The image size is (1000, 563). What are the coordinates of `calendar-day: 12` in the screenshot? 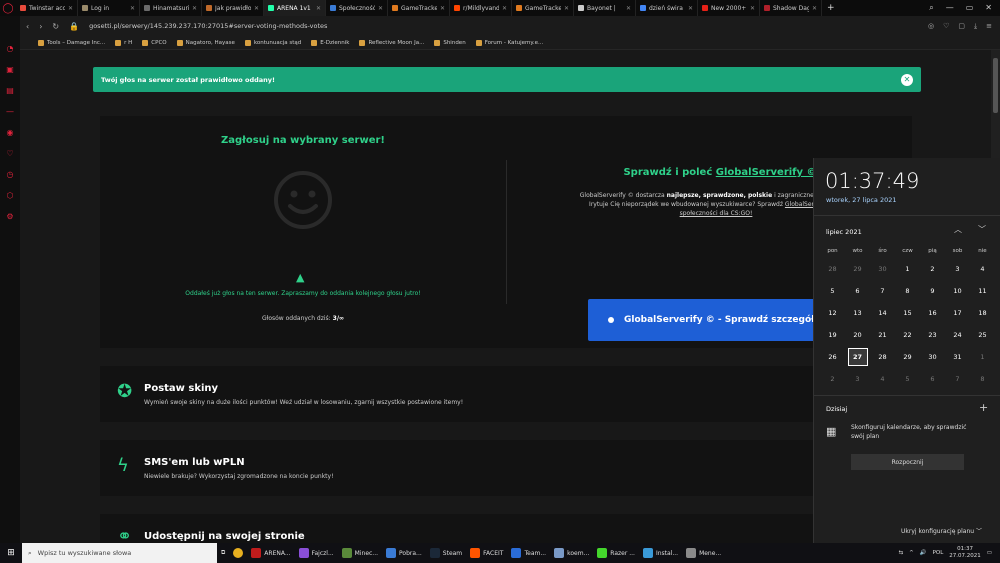 It's located at (832, 313).